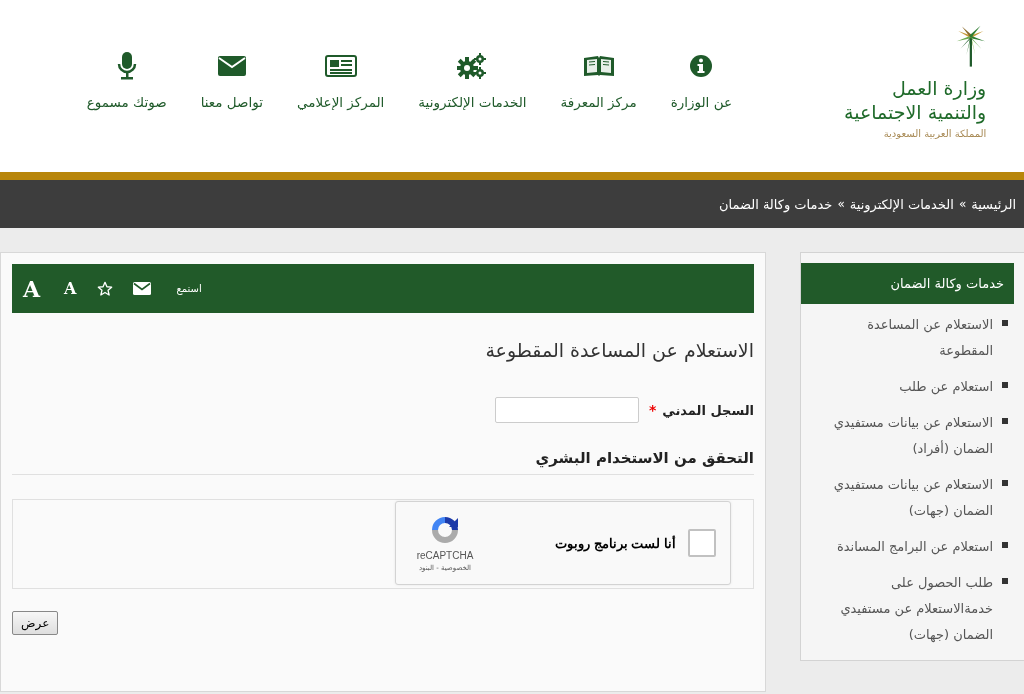 This screenshot has width=1024, height=694. What do you see at coordinates (189, 288) in the screenshot?
I see `listen-link: استمع` at bounding box center [189, 288].